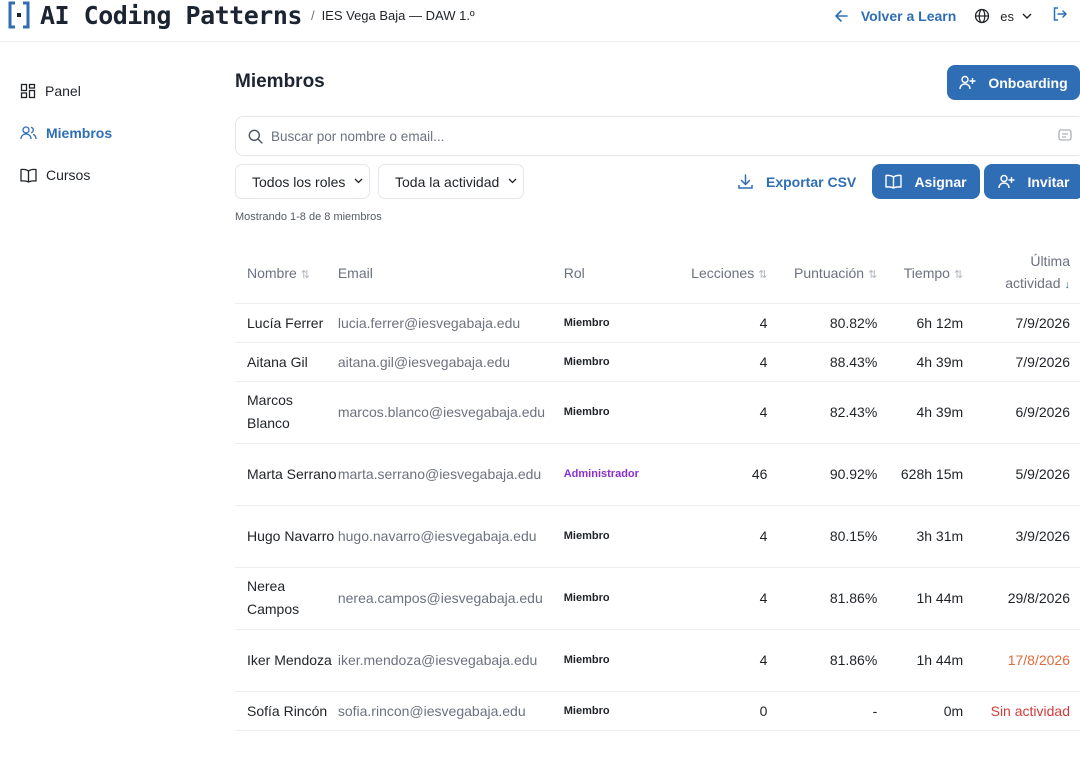  I want to click on export-csv-label: Exportar CSV, so click(811, 181).